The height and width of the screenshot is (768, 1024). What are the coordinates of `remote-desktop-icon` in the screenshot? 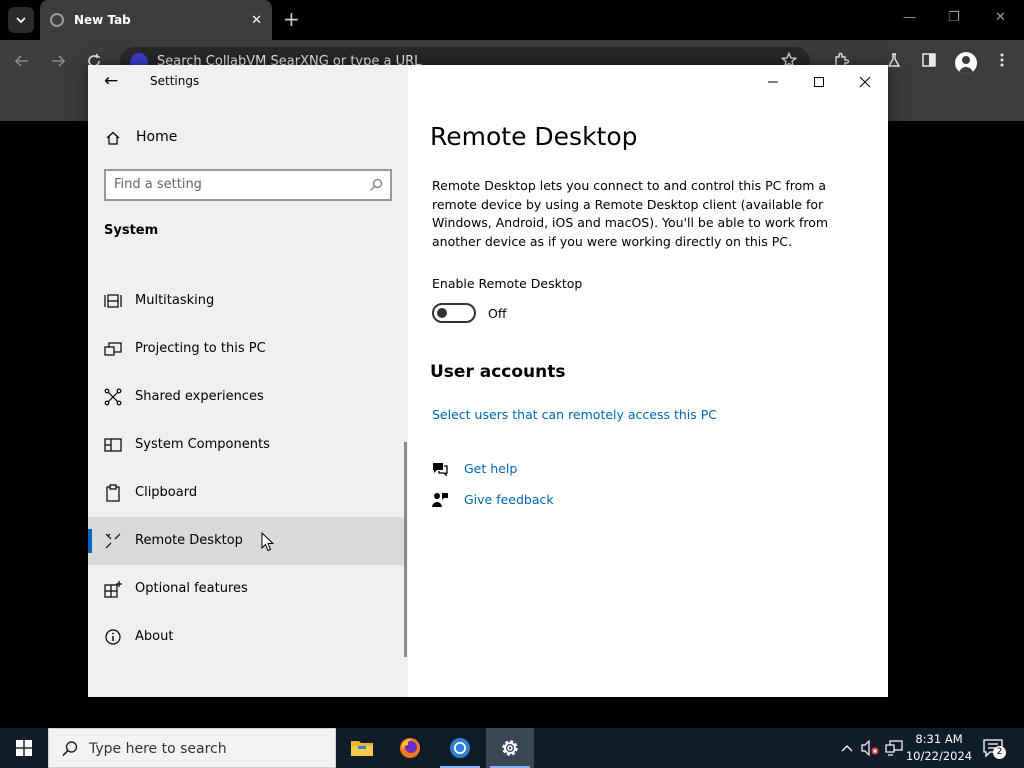 It's located at (113, 541).